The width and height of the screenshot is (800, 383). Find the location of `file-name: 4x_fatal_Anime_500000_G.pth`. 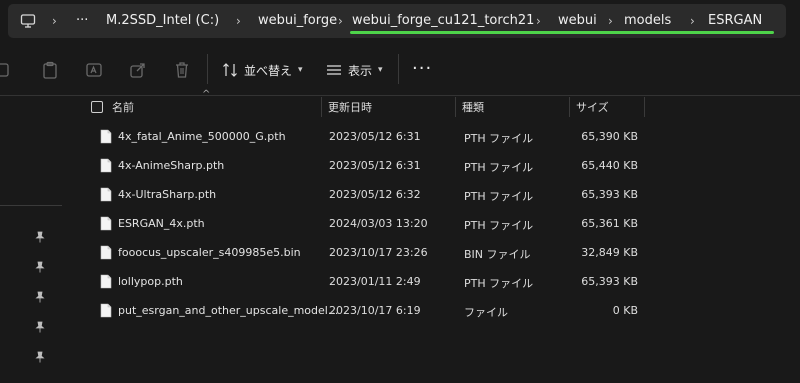

file-name: 4x_fatal_Anime_500000_G.pth is located at coordinates (202, 136).